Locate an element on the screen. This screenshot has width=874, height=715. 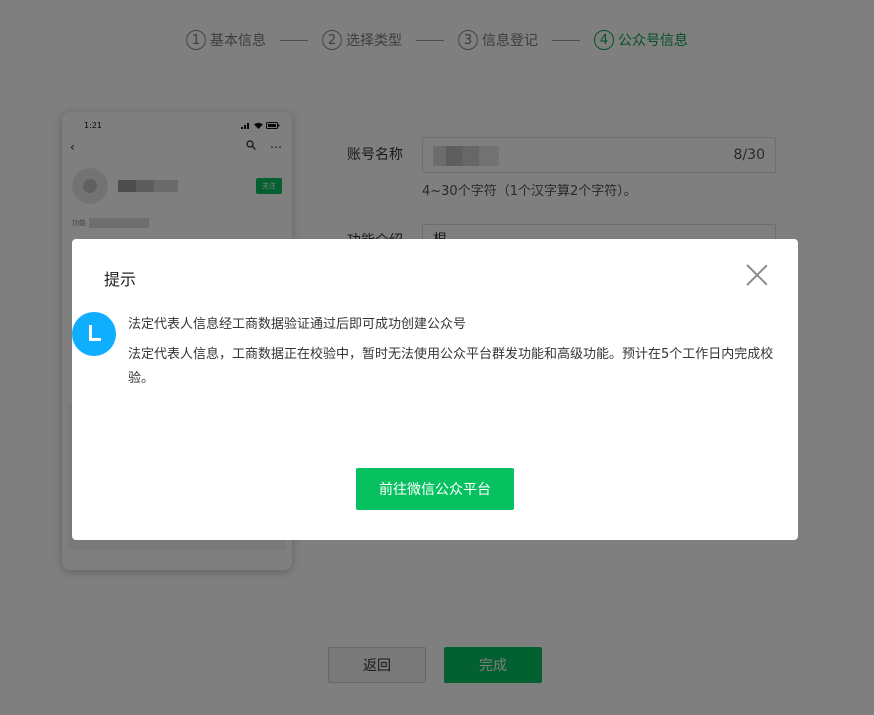
go-to-platform-button: 前往微信公众平台 is located at coordinates (435, 489).